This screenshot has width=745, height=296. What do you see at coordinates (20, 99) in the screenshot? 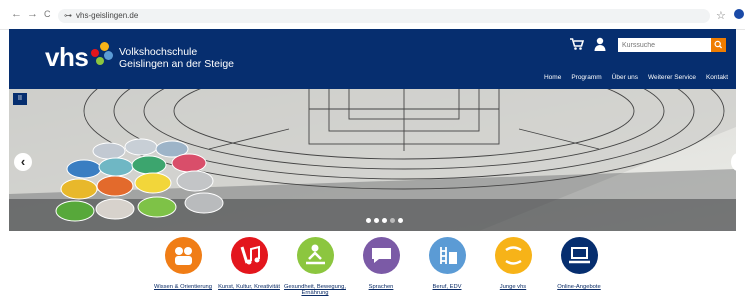
I see `slider-pause-button: II` at bounding box center [20, 99].